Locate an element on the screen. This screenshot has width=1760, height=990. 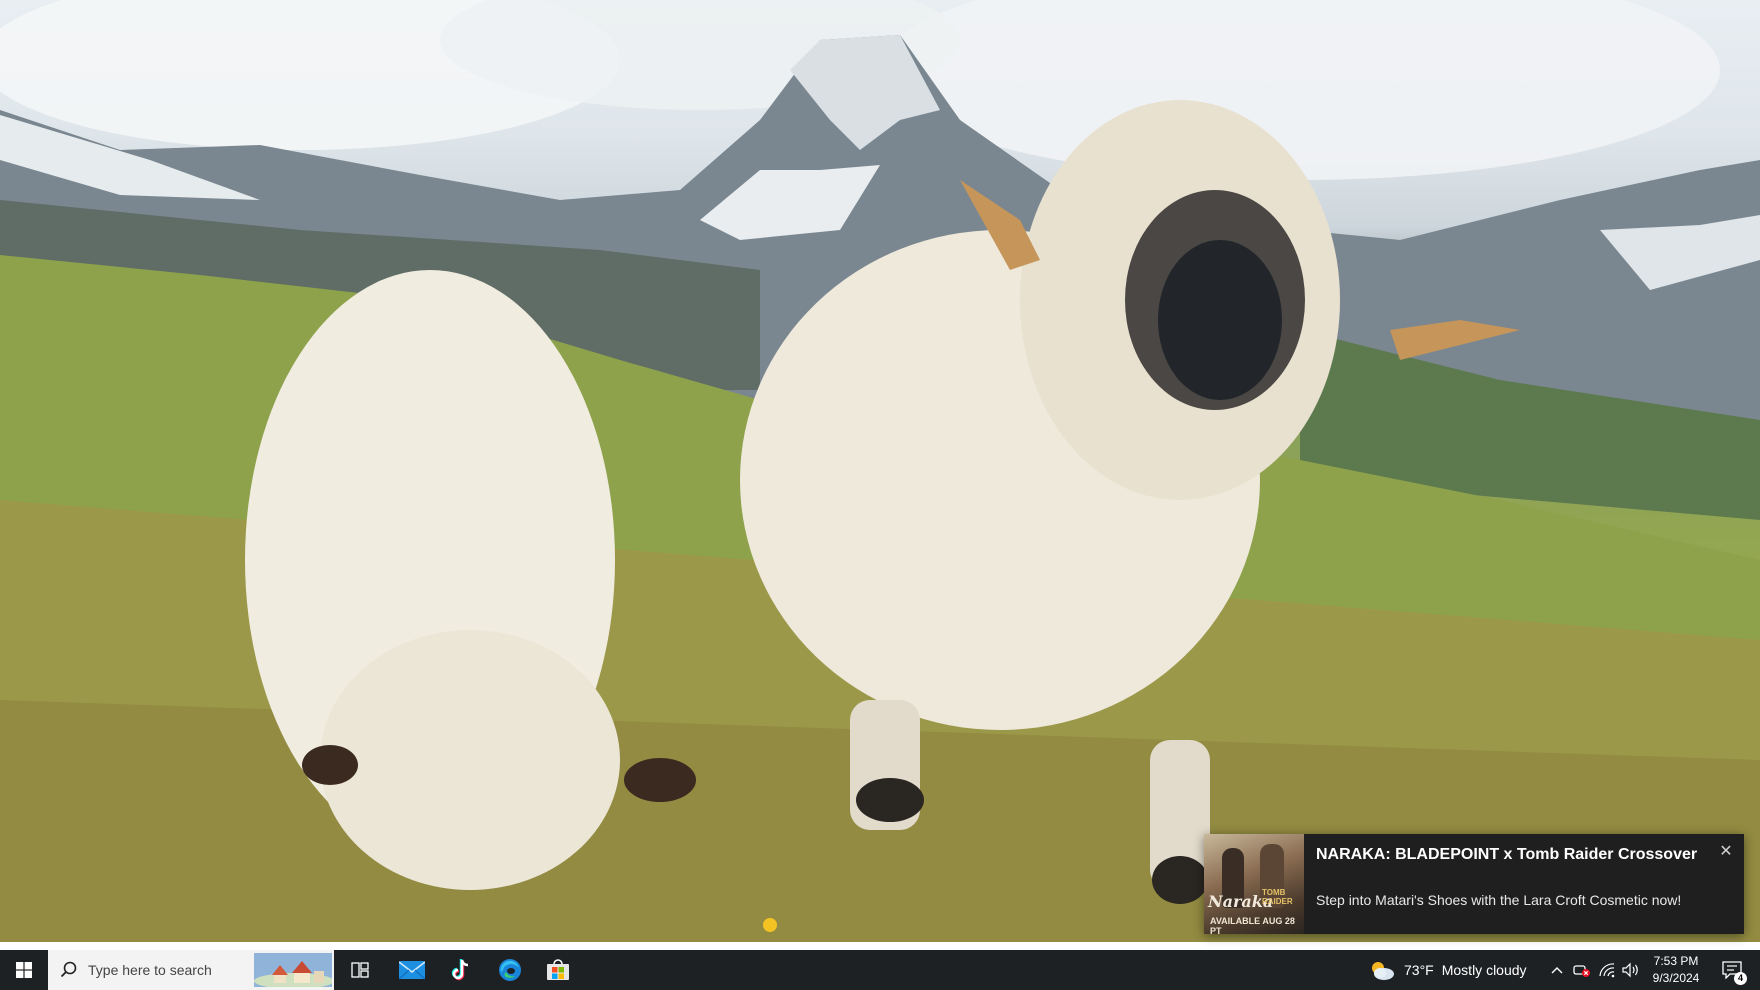
system-clock: 7:53 PM 9/3/2024 is located at coordinates (1676, 970).